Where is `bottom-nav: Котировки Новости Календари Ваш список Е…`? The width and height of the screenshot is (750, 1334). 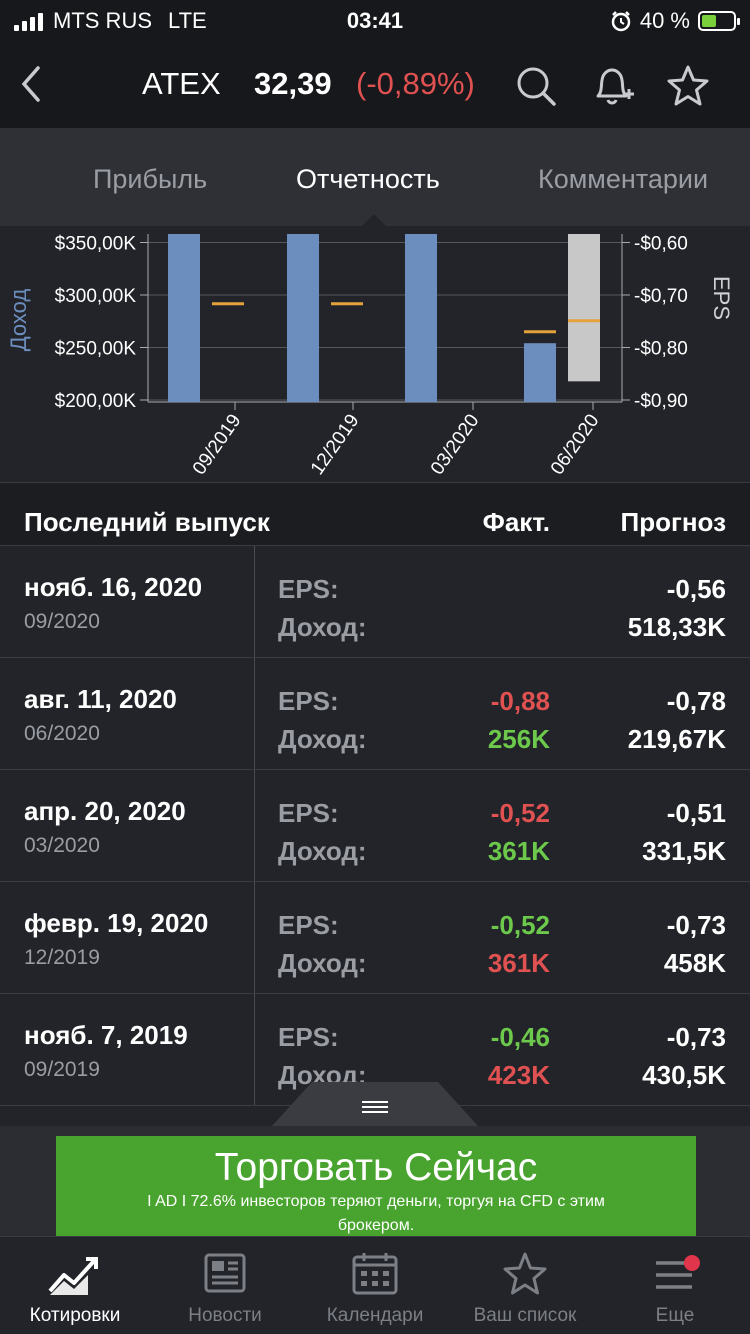 bottom-nav: Котировки Новости Календари Ваш список Е… is located at coordinates (375, 1285).